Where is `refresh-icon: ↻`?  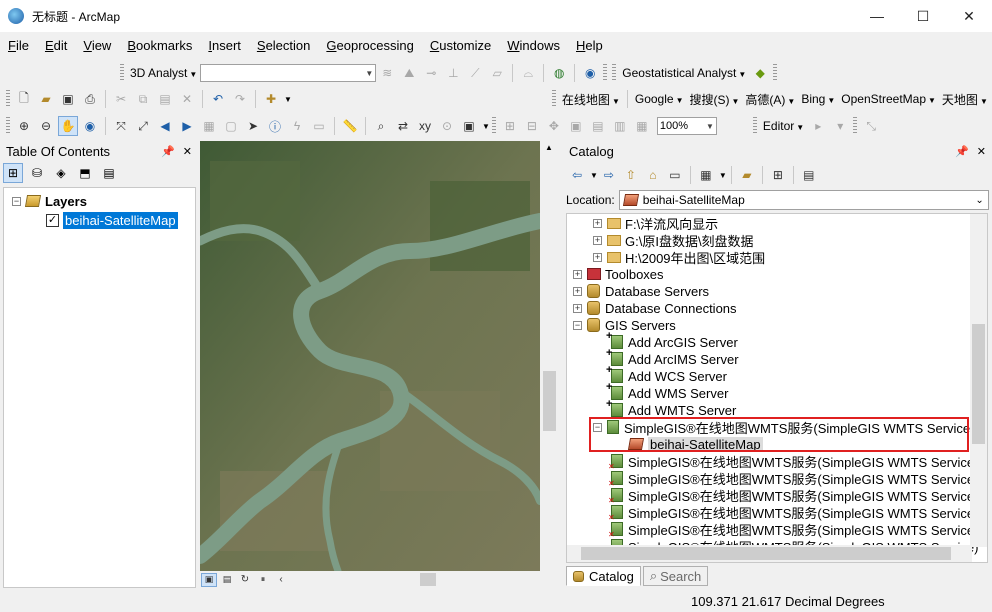 refresh-icon: ↻ is located at coordinates (245, 580).